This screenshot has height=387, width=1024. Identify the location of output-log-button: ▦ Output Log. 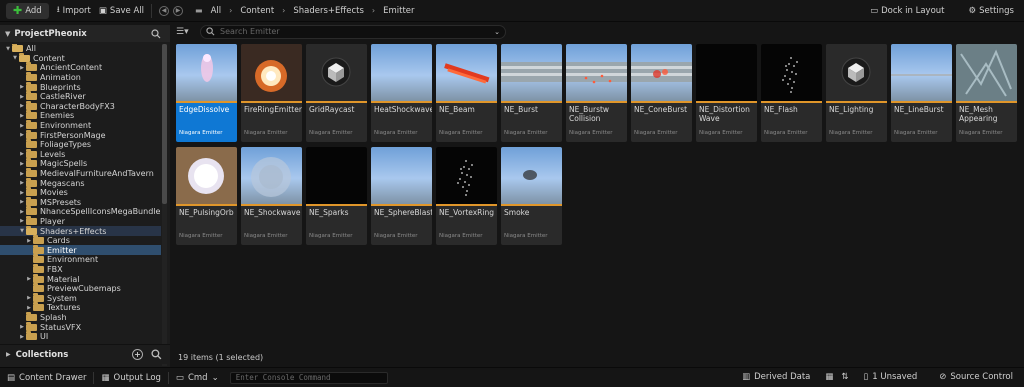
(130, 378).